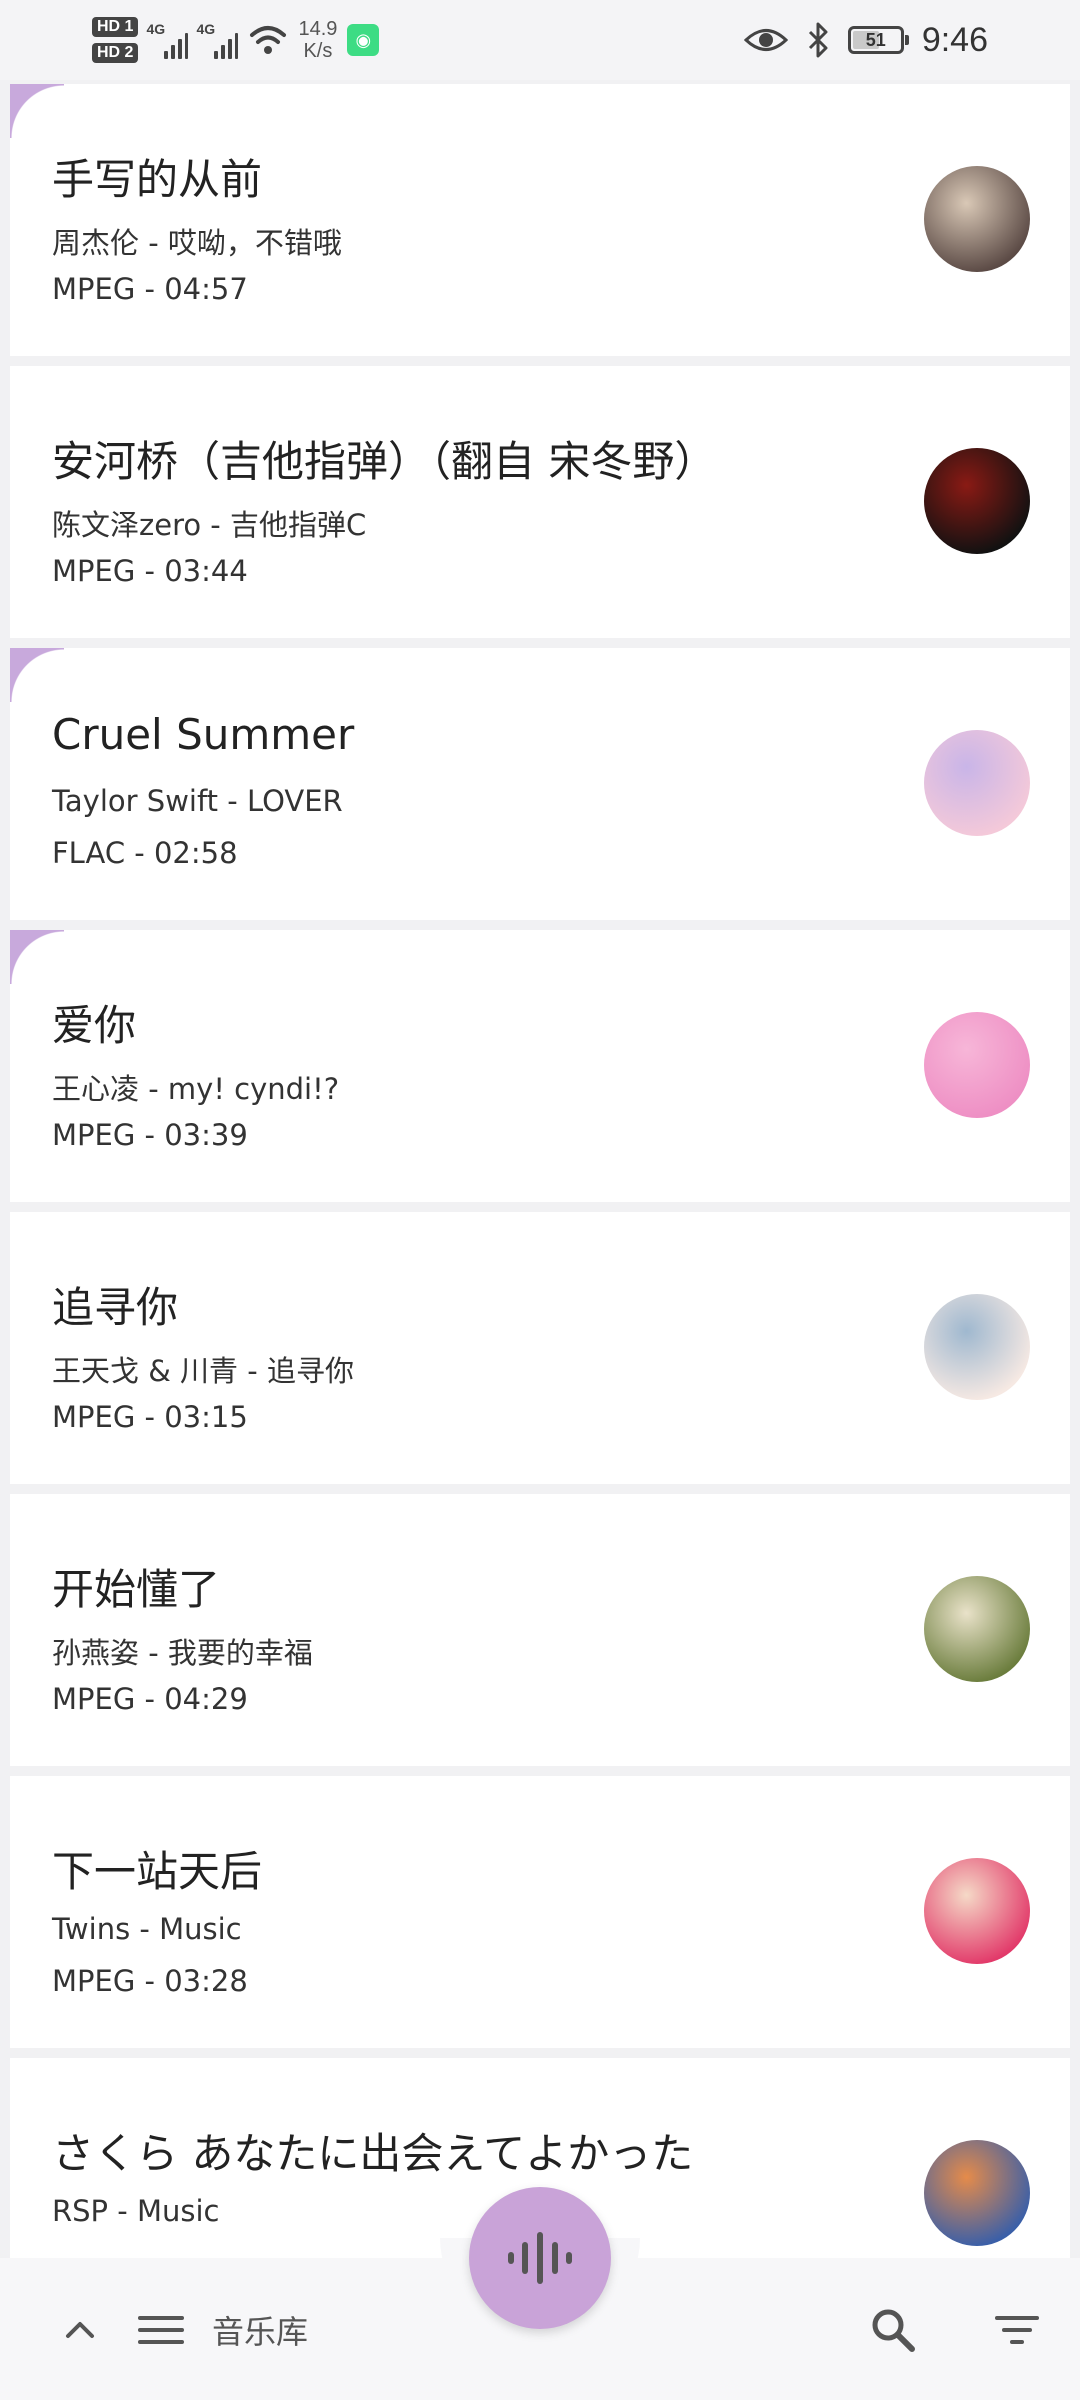 The height and width of the screenshot is (2400, 1080). Describe the element at coordinates (209, 525) in the screenshot. I see `song-artist-album: 陈文泽zero - 吉他指弹C` at that location.